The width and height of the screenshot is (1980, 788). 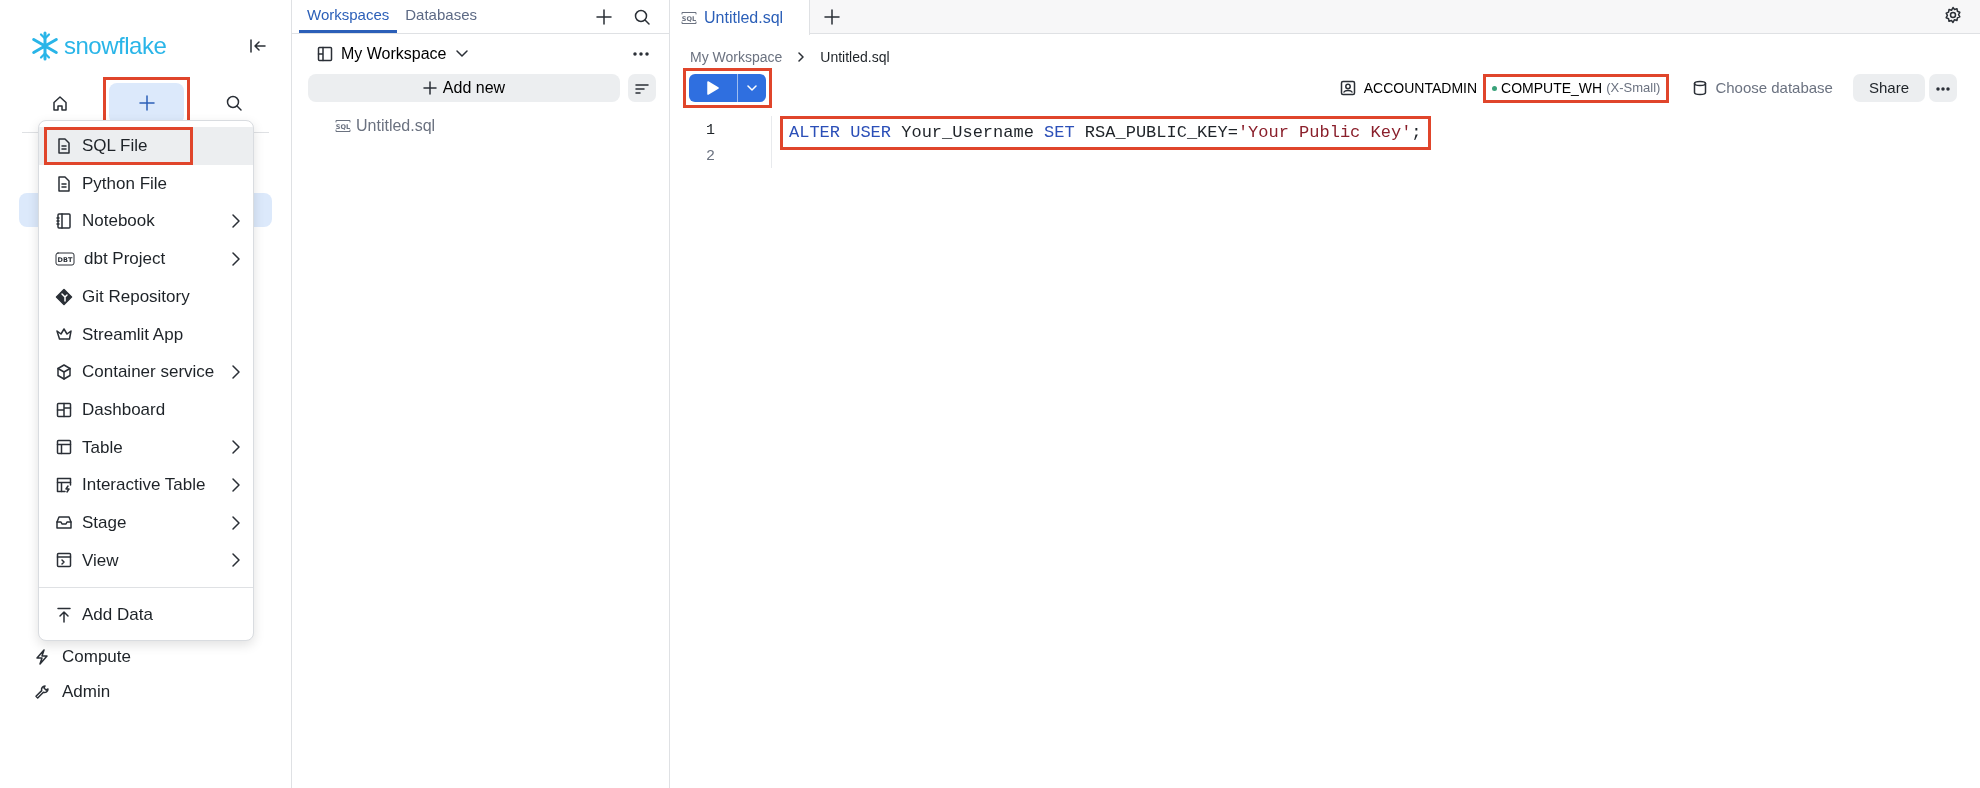 I want to click on breadcrumb-link: My Workspace, so click(x=736, y=57).